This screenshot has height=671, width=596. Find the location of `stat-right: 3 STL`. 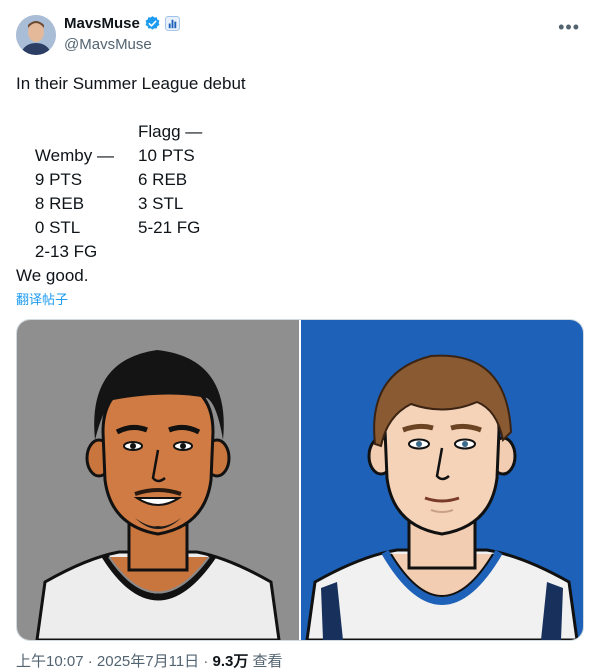

stat-right: 3 STL is located at coordinates (161, 203).